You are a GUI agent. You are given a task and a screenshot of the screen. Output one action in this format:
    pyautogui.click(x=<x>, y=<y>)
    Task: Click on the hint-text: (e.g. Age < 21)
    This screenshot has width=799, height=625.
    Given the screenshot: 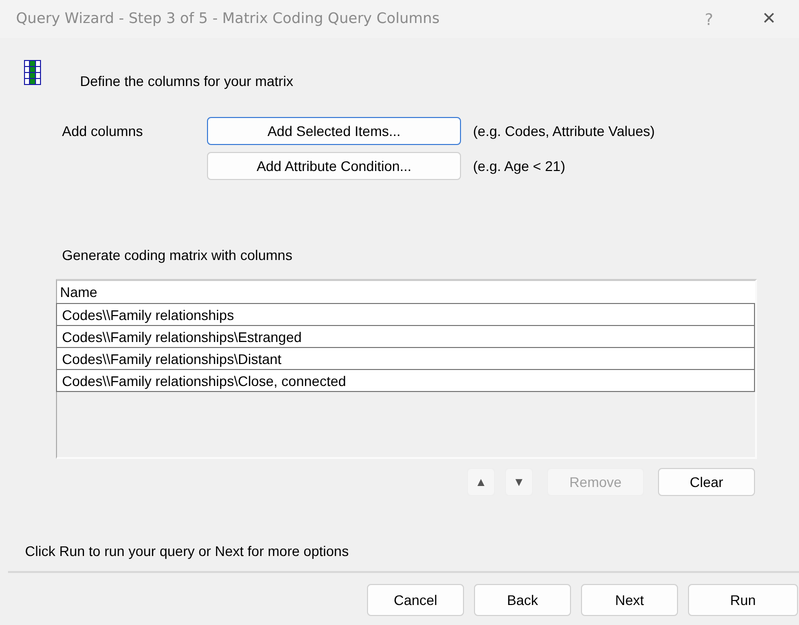 What is the action you would take?
    pyautogui.click(x=519, y=166)
    